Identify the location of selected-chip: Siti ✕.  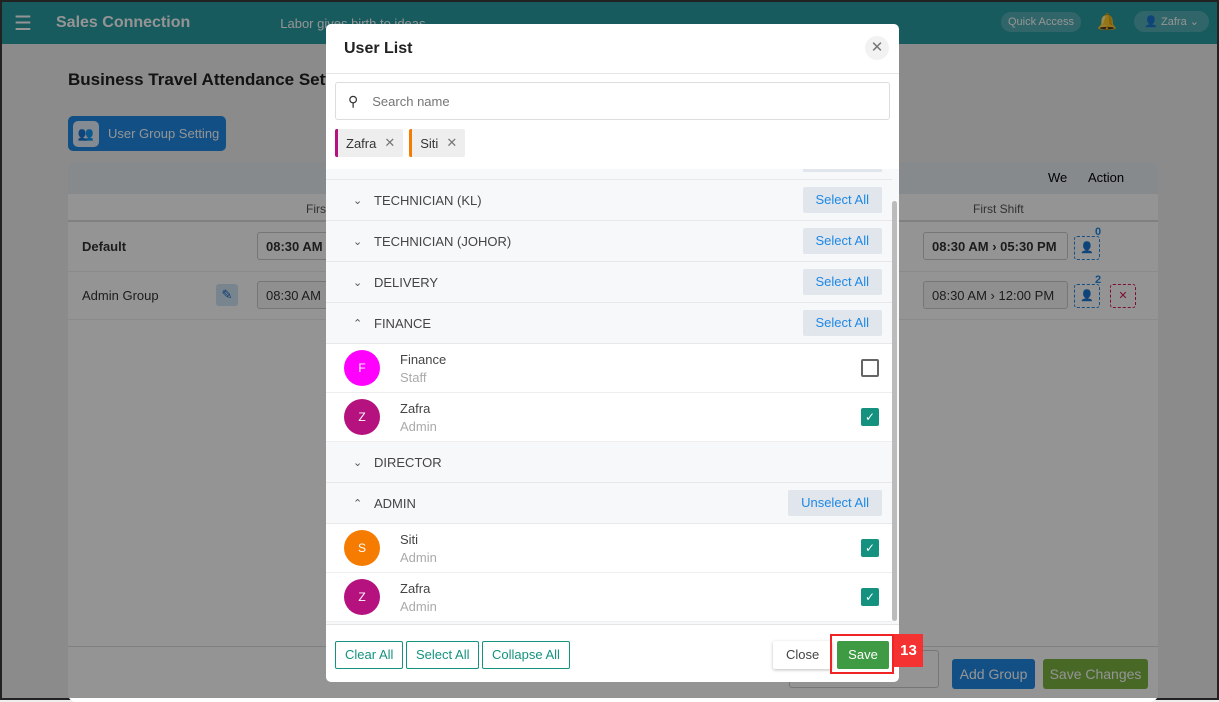
(437, 143).